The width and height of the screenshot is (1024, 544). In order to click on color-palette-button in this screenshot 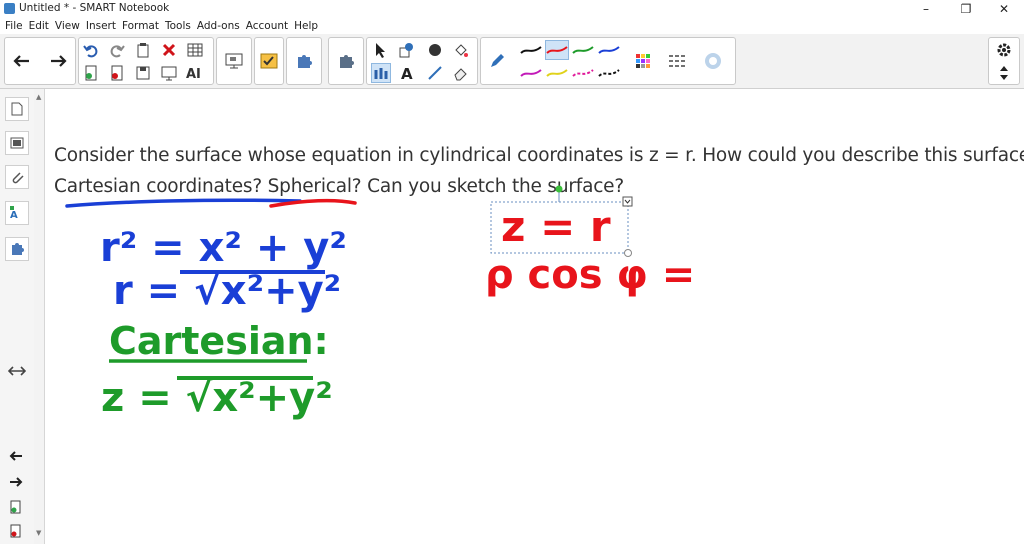, I will do `click(643, 61)`.